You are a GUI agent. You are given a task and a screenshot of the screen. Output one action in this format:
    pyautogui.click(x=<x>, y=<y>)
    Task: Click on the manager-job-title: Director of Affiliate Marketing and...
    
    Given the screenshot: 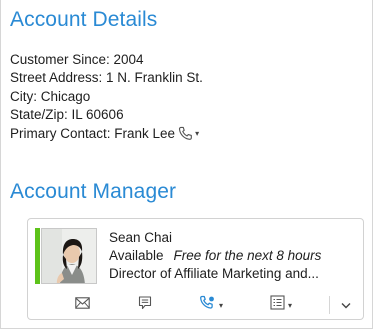 What is the action you would take?
    pyautogui.click(x=214, y=273)
    